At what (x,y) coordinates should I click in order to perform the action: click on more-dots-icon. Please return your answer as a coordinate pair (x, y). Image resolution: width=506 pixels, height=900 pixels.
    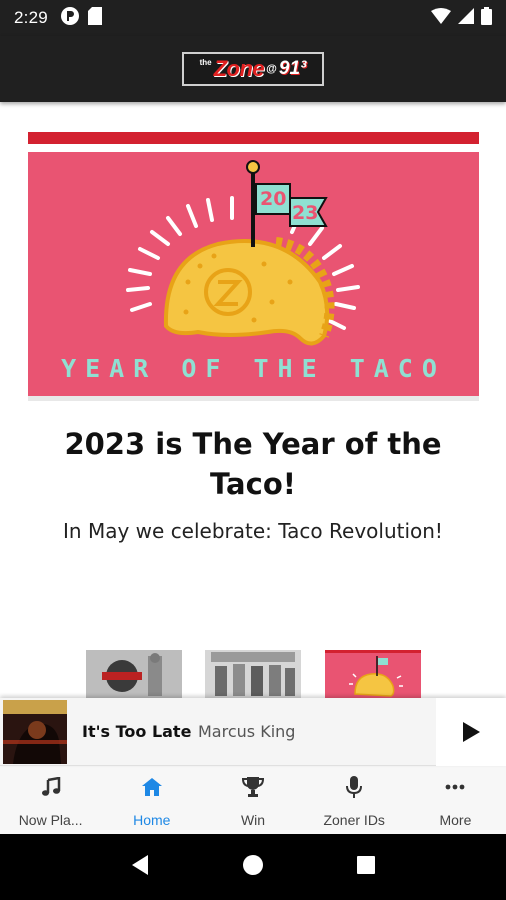
    Looking at the image, I should click on (455, 787).